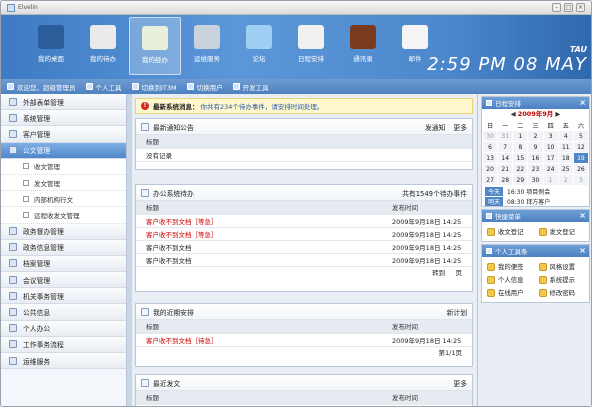 This screenshot has height=407, width=592. What do you see at coordinates (494, 201) in the screenshot?
I see `tomorrow-button: 明天` at bounding box center [494, 201].